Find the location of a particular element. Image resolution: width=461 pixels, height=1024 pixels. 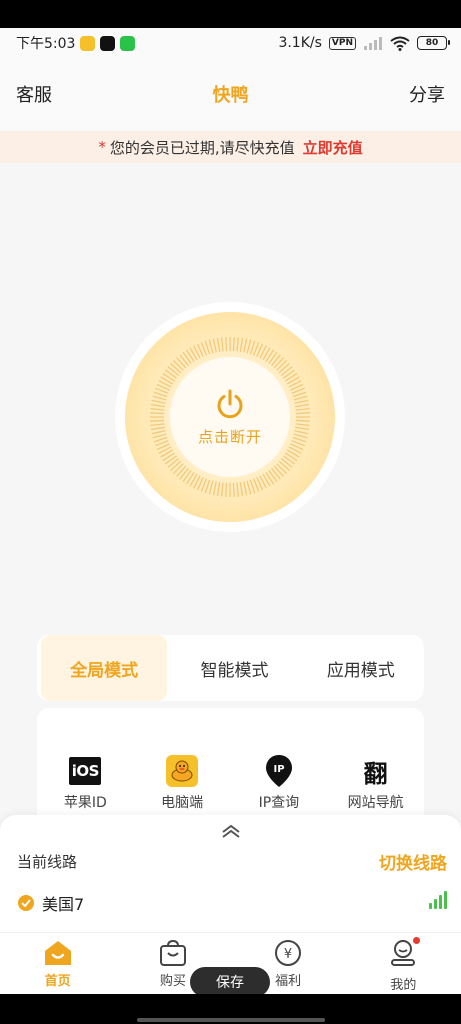

nav-bar: 客服 快鸭 分享 is located at coordinates (230, 94).